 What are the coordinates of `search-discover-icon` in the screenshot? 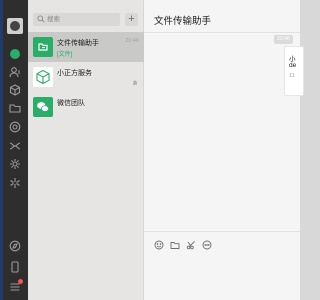 It's located at (15, 164).